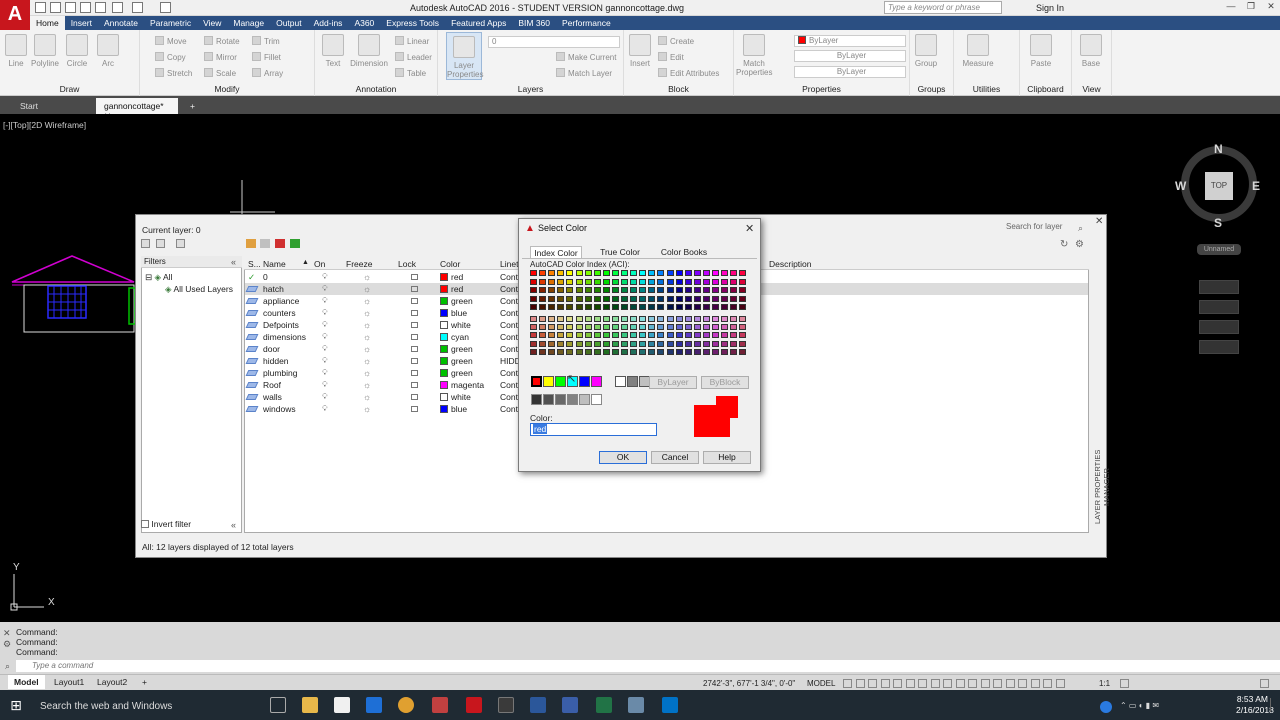 The width and height of the screenshot is (1280, 720). What do you see at coordinates (278, 705) in the screenshot?
I see `task-view-icon` at bounding box center [278, 705].